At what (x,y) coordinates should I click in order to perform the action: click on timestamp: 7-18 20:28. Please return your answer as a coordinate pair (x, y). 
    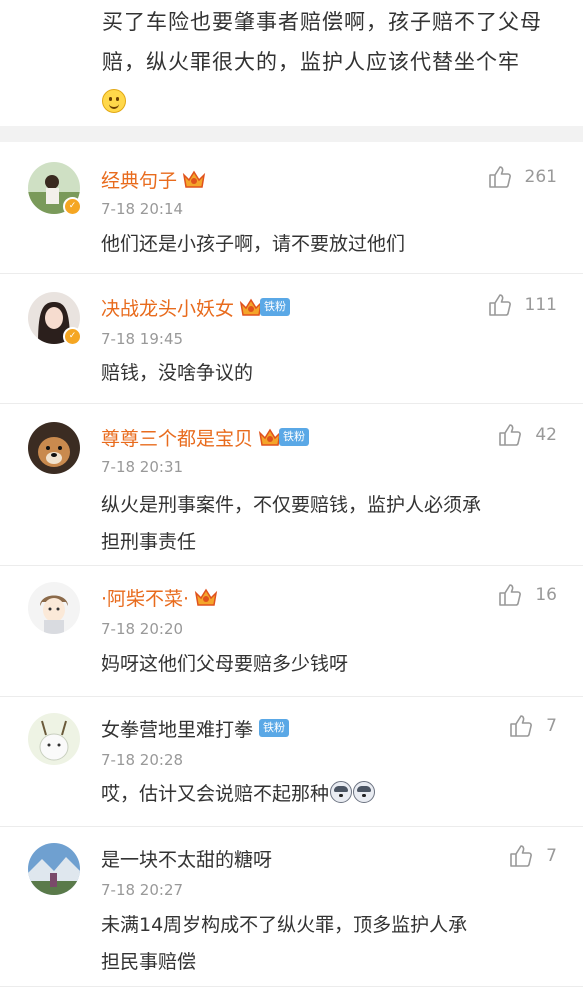
    Looking at the image, I should click on (142, 760).